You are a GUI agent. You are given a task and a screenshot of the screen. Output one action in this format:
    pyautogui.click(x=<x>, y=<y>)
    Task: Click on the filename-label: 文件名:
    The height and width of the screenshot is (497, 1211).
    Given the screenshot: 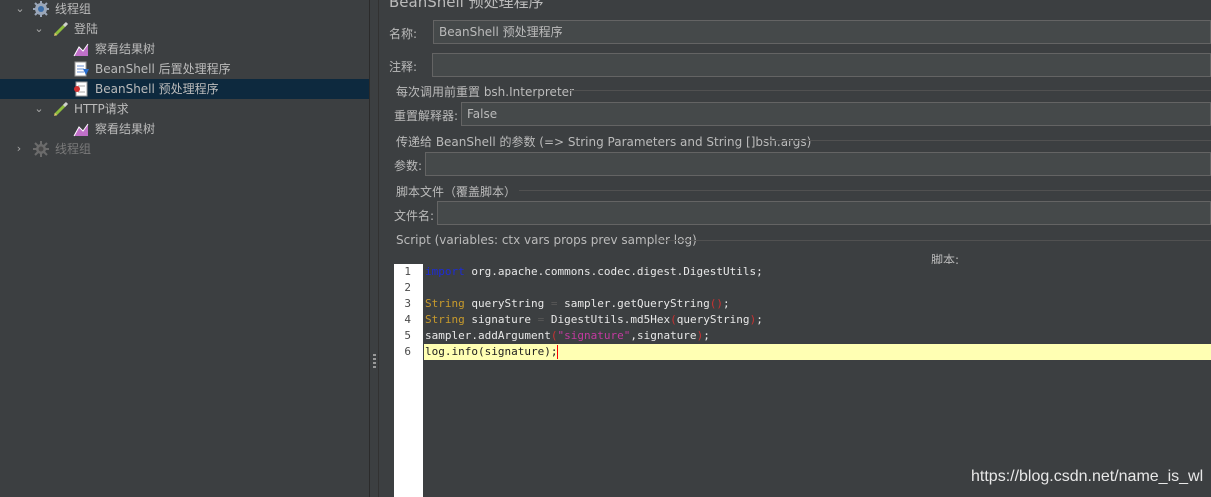 What is the action you would take?
    pyautogui.click(x=414, y=216)
    